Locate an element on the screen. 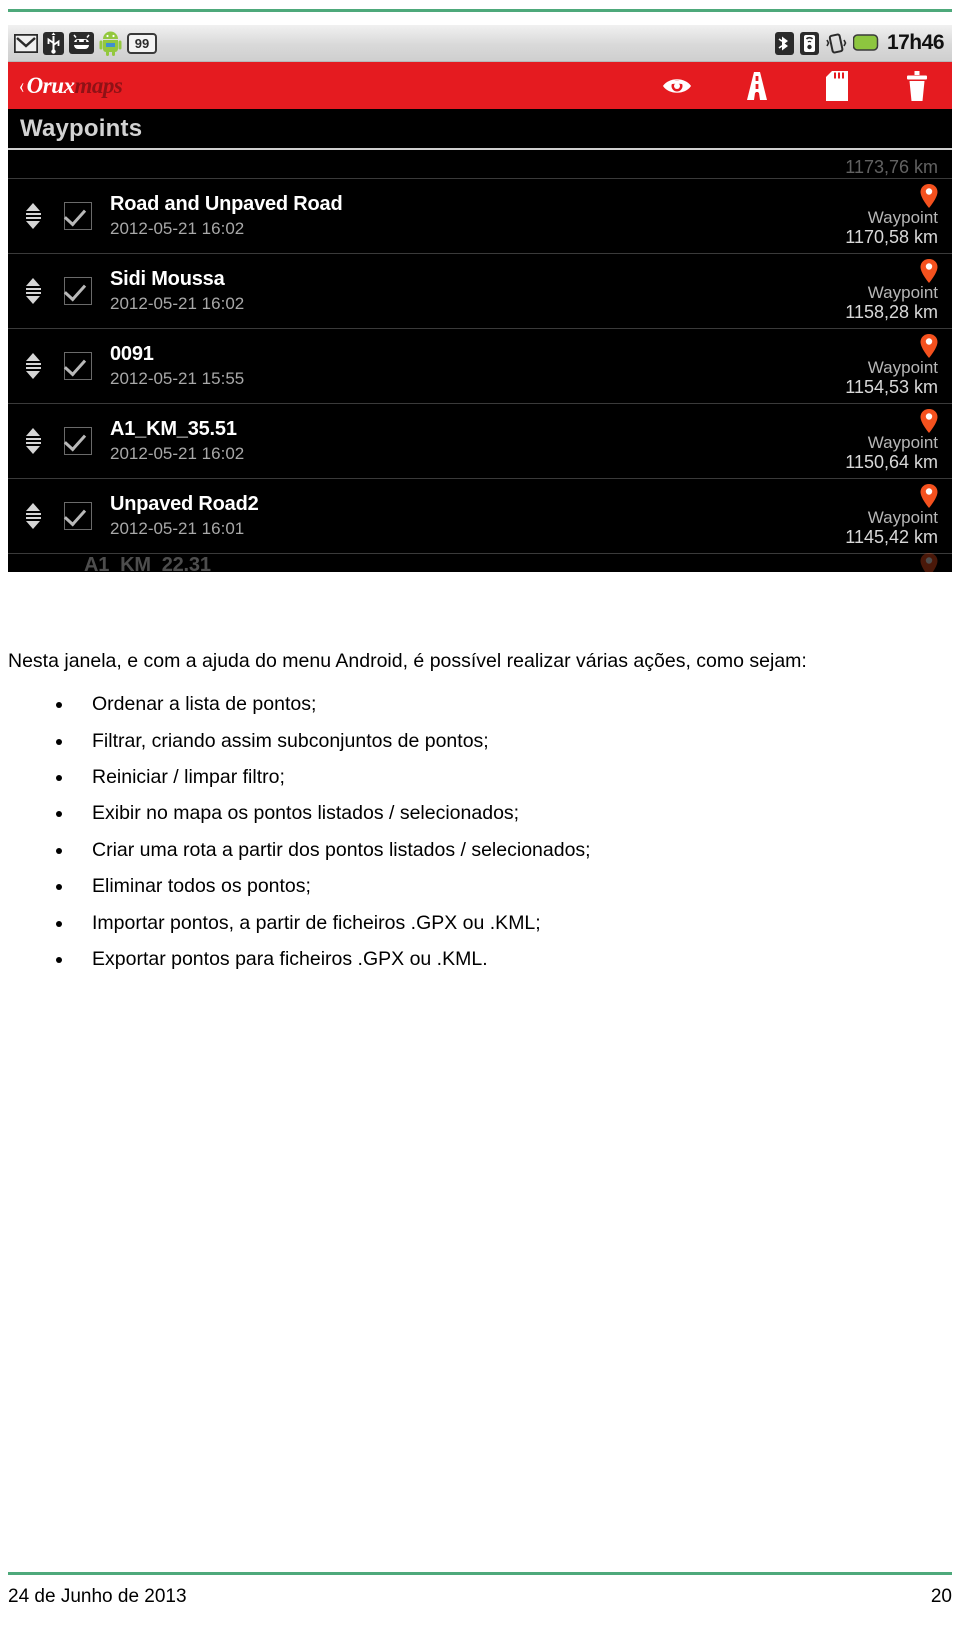  waypoint-date: 2012-05-21 15:55 is located at coordinates (177, 378).